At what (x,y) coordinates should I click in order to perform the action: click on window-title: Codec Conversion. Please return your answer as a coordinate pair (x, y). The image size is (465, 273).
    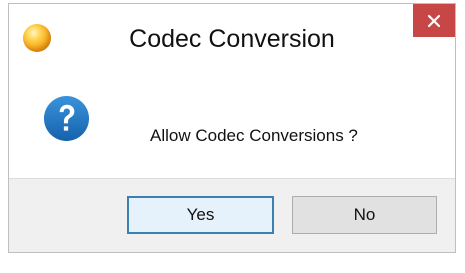
    Looking at the image, I should click on (232, 39).